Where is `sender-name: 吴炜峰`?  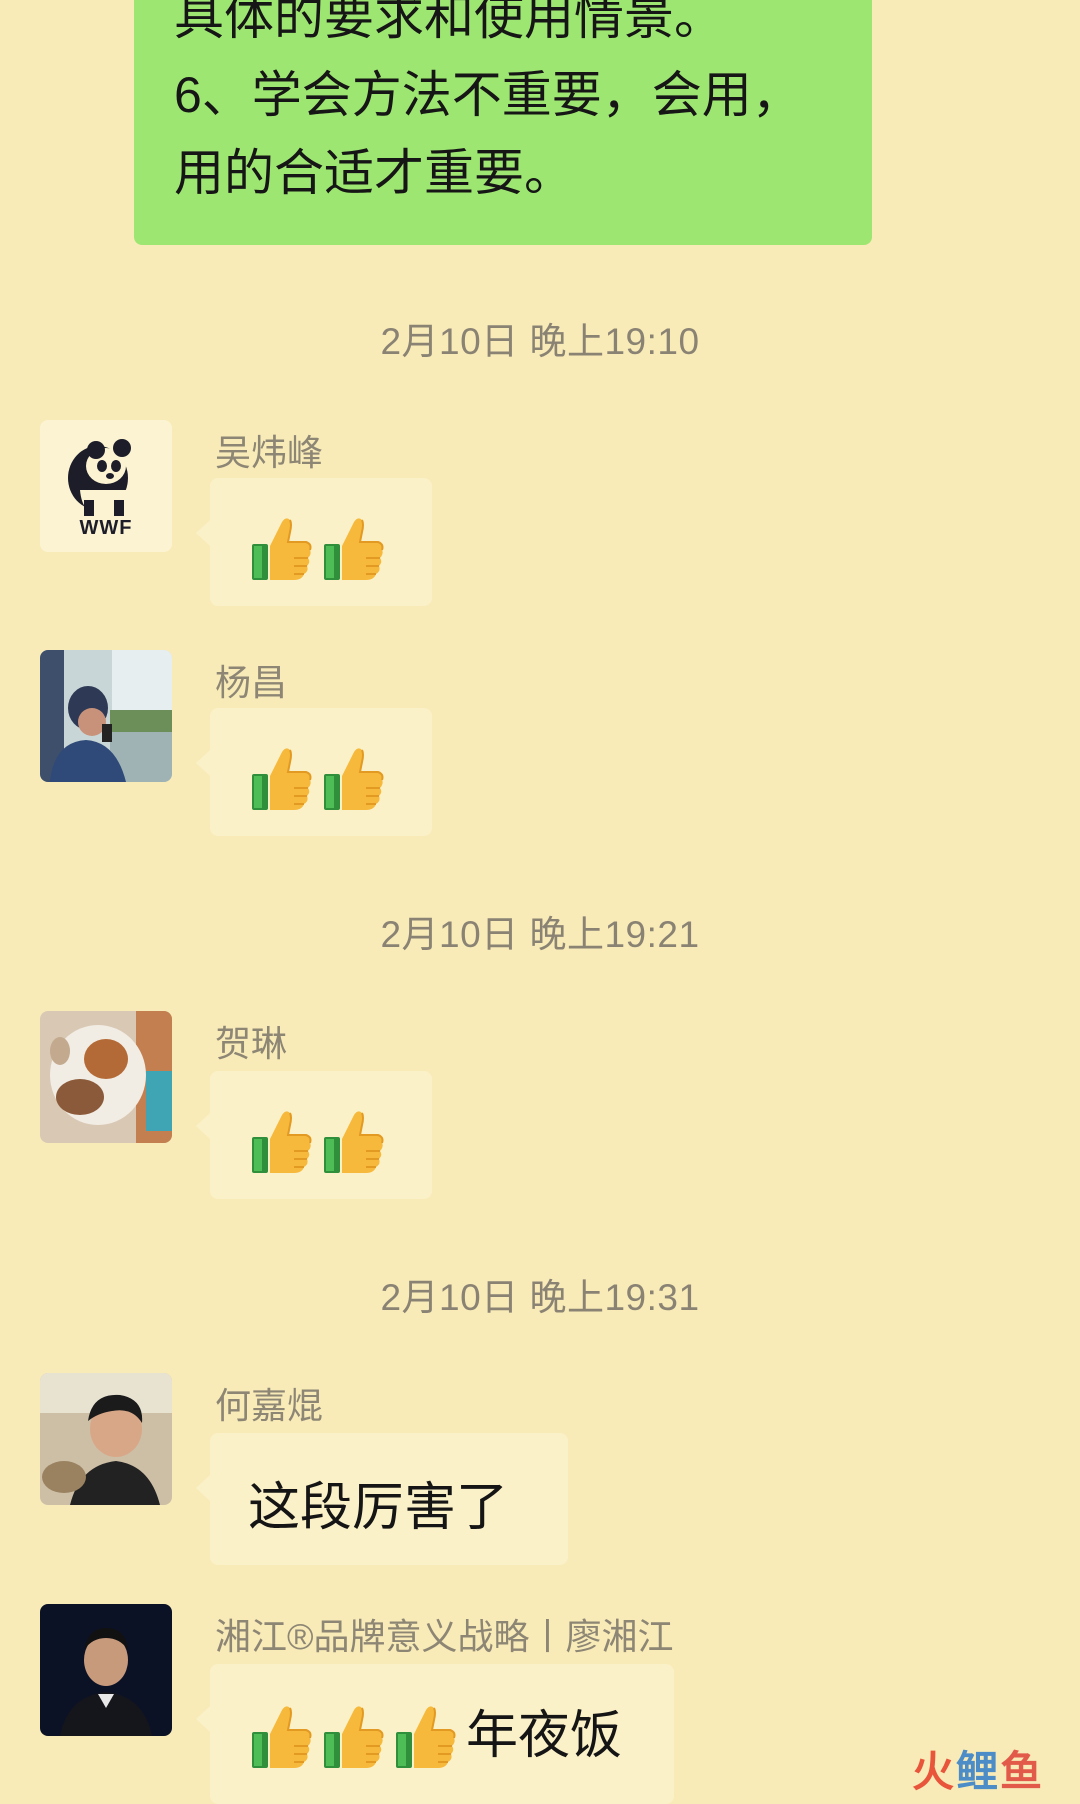
sender-name: 吴炜峰 is located at coordinates (269, 452).